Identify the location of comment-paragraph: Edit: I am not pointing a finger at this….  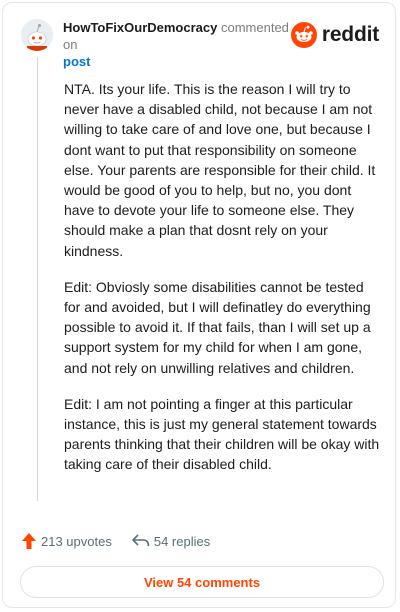
(222, 434).